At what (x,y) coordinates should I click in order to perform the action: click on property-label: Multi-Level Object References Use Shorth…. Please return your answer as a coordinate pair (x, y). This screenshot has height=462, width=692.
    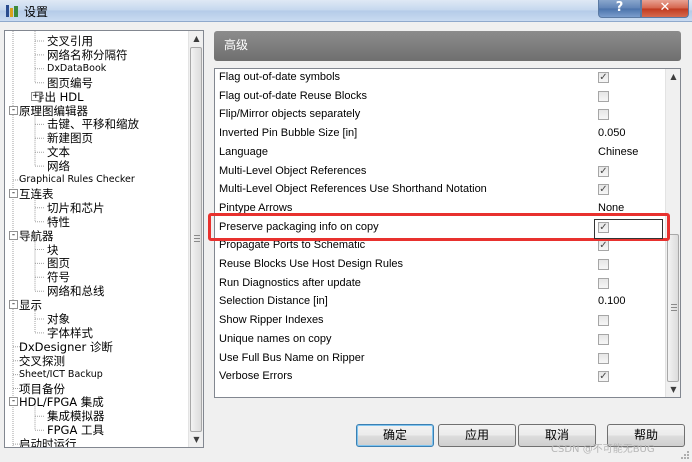
    Looking at the image, I should click on (353, 189).